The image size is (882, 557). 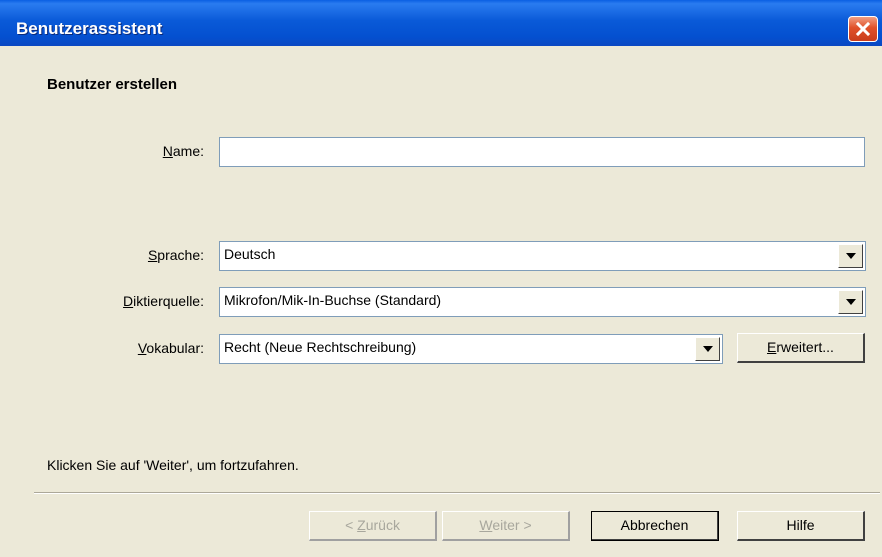 I want to click on diktierquelle-dropdown: Mikrofon/Mik-In-Buchse (Standard), so click(x=542, y=302).